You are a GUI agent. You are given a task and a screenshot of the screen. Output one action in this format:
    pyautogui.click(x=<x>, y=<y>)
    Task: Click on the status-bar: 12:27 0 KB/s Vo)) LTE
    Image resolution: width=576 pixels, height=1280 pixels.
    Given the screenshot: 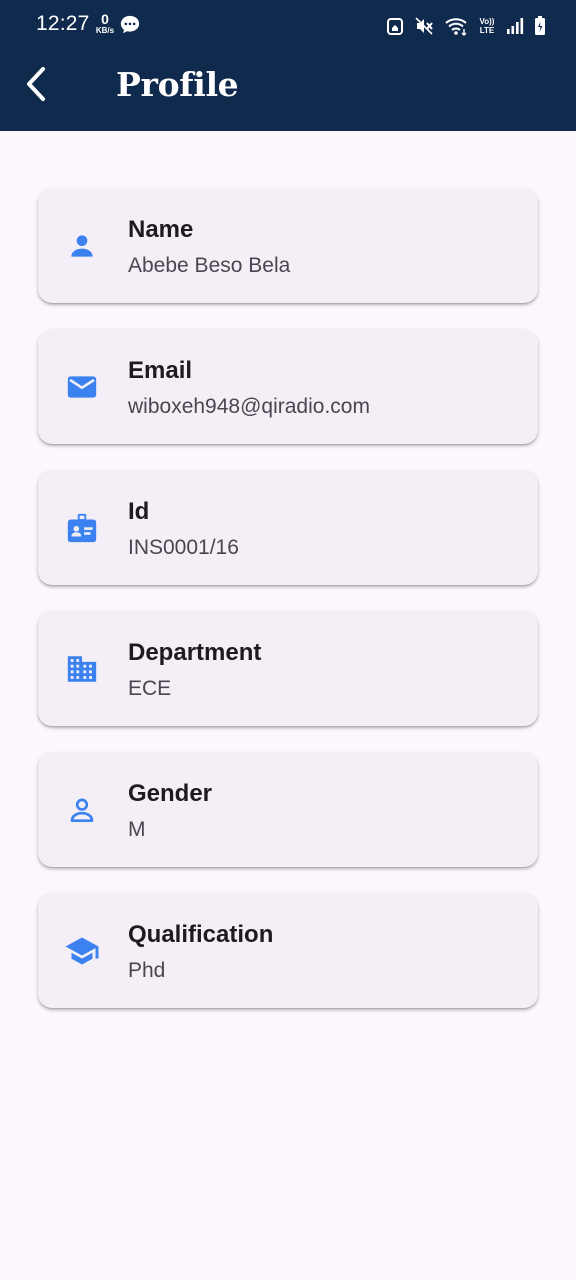 What is the action you would take?
    pyautogui.click(x=288, y=26)
    